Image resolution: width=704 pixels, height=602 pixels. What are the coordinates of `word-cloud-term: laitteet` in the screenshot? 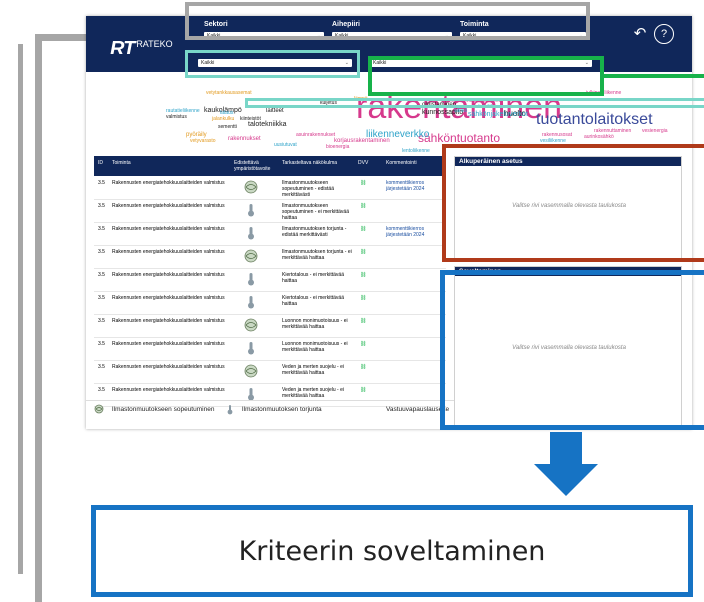 It's located at (275, 111).